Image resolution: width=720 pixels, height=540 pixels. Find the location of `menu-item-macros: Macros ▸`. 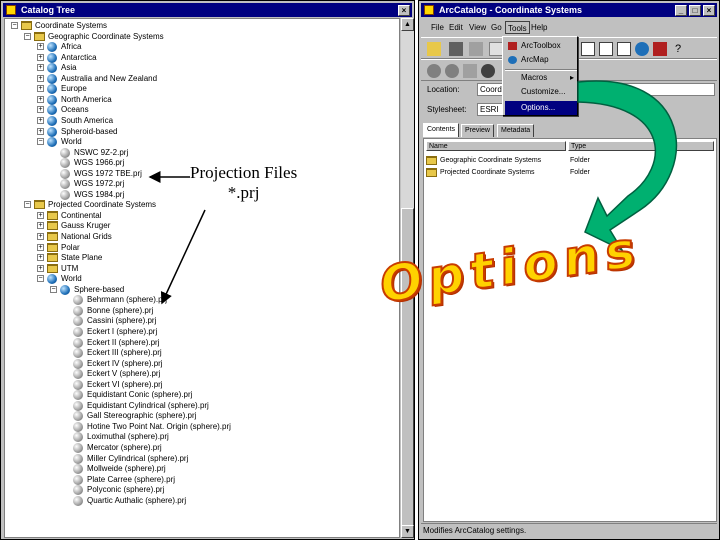

menu-item-macros: Macros ▸ is located at coordinates (541, 78).